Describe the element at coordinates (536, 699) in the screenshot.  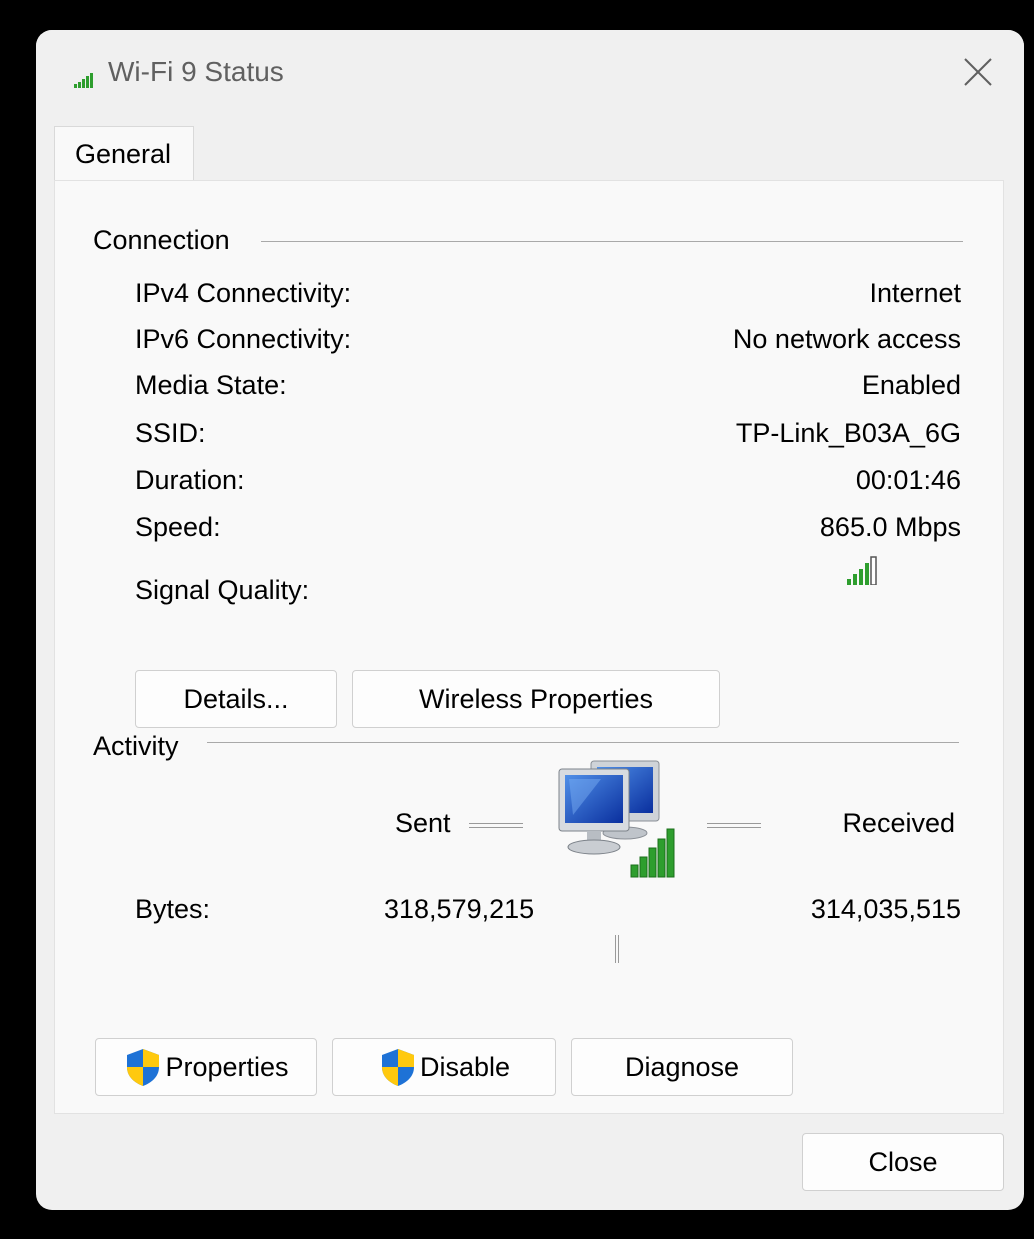
I see `wireless-properties-button: Wireless Properties` at that location.